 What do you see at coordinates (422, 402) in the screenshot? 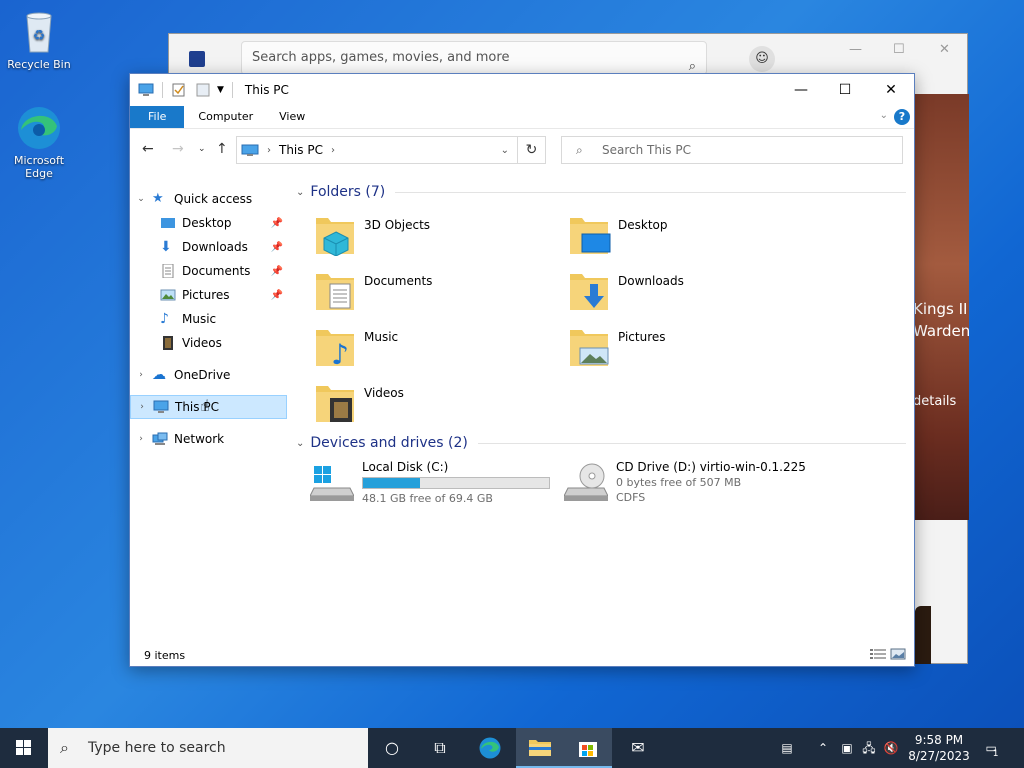
I see `folder-item: Videos` at bounding box center [422, 402].